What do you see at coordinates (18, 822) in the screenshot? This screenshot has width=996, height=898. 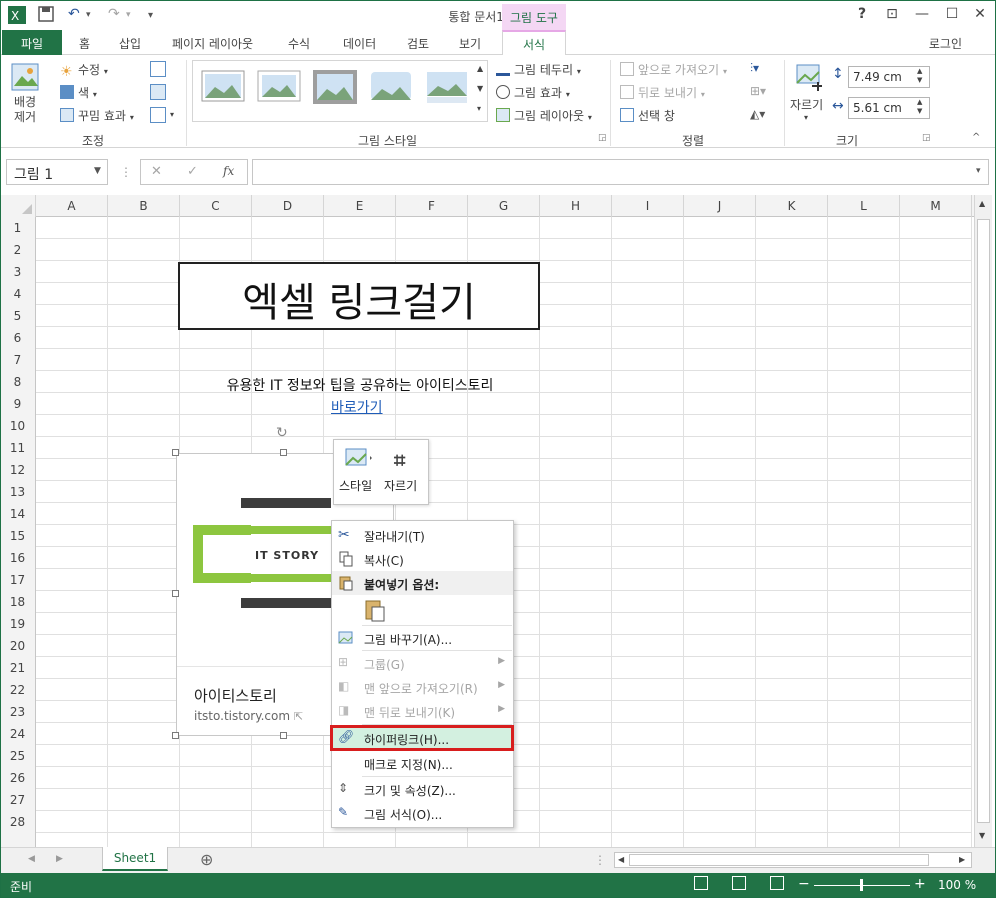 I see `row-header: 28` at bounding box center [18, 822].